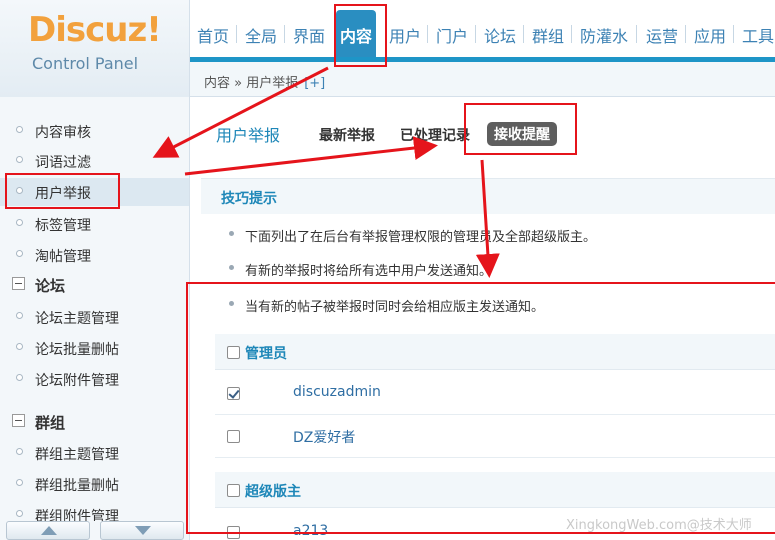 The image size is (775, 540). I want to click on sidebar-item-group-threads: 群组主题管理, so click(94, 453).